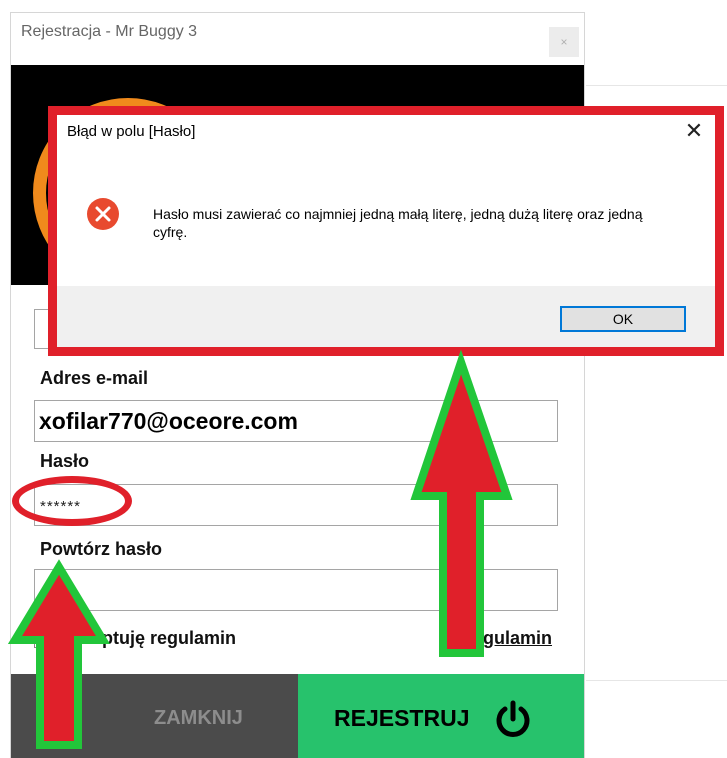 The height and width of the screenshot is (758, 727). What do you see at coordinates (59, 654) in the screenshot?
I see `annotation-arrow-password` at bounding box center [59, 654].